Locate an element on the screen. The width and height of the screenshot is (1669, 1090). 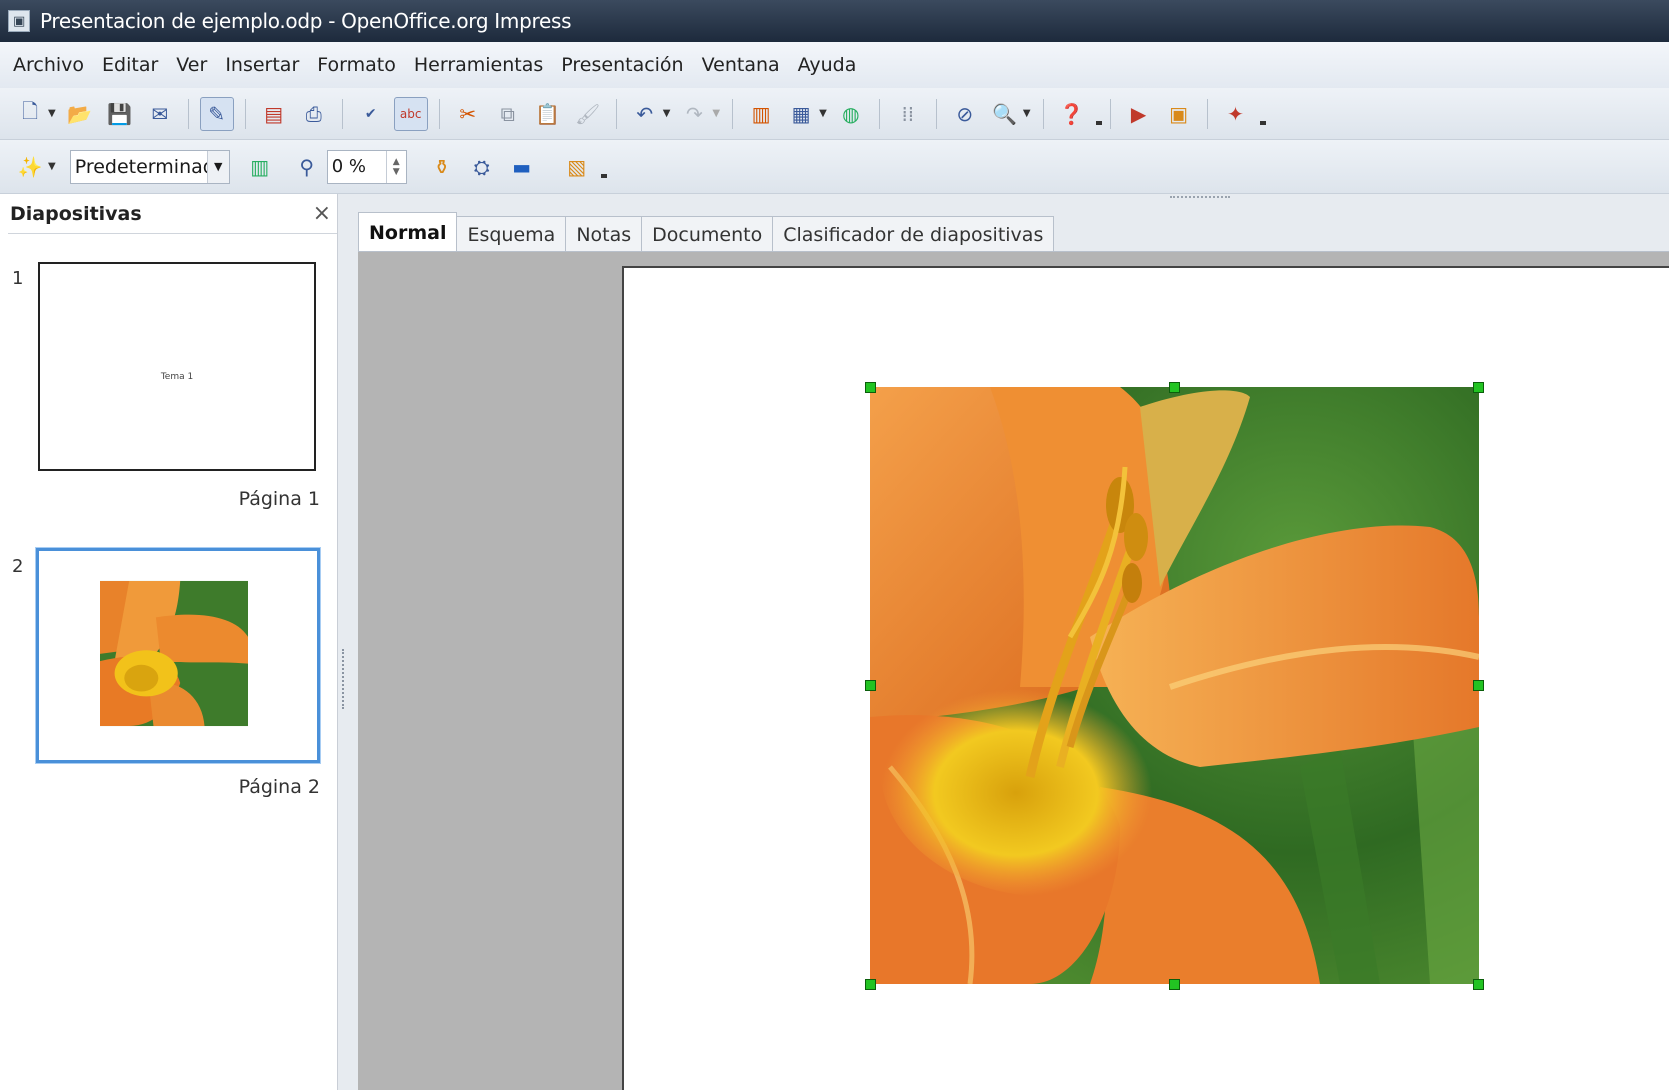
menu-ver: Ver is located at coordinates (191, 65).